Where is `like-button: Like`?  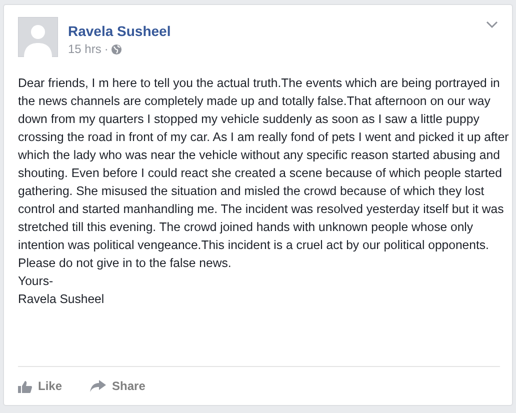 like-button: Like is located at coordinates (40, 386).